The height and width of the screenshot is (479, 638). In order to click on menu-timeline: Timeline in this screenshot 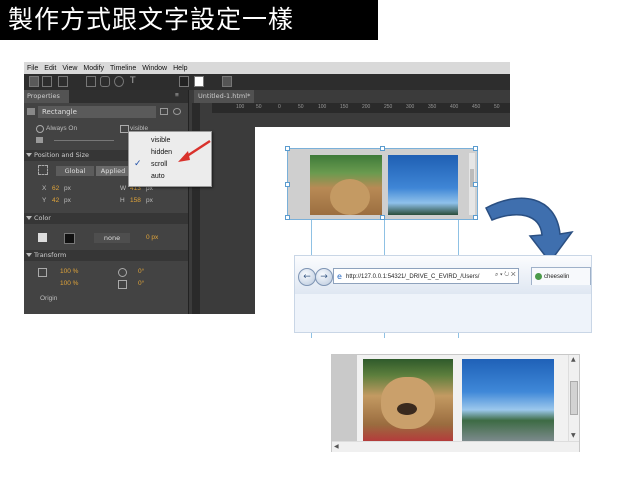, I will do `click(123, 68)`.